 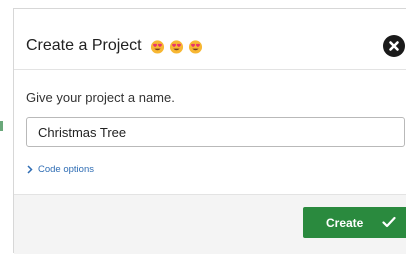 What do you see at coordinates (389, 222) in the screenshot?
I see `check-icon` at bounding box center [389, 222].